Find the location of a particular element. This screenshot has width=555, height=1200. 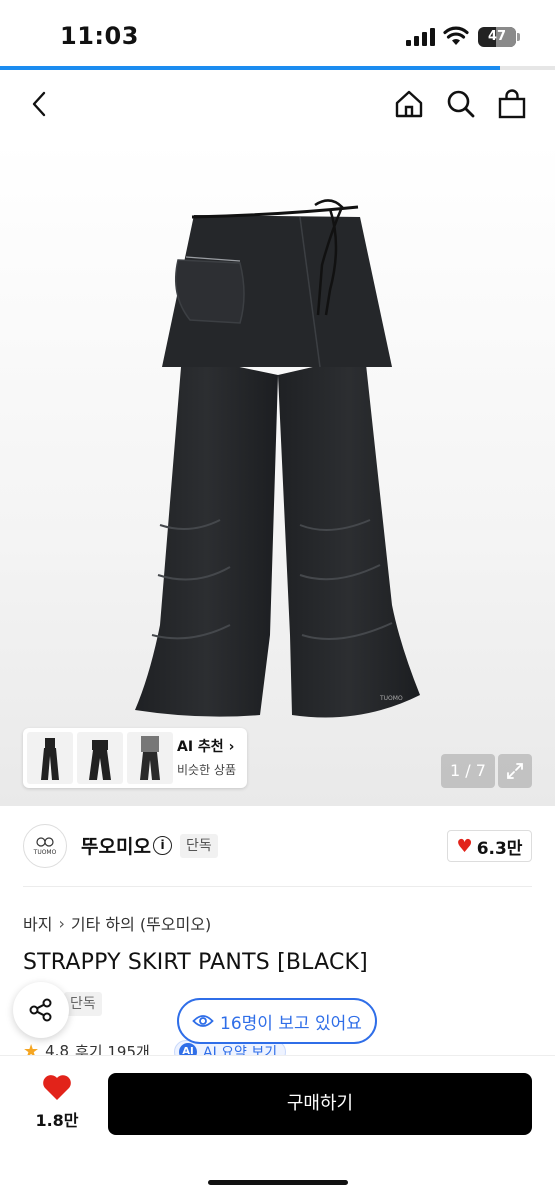

brand-like-button: ♥ 6.3만 is located at coordinates (489, 846).